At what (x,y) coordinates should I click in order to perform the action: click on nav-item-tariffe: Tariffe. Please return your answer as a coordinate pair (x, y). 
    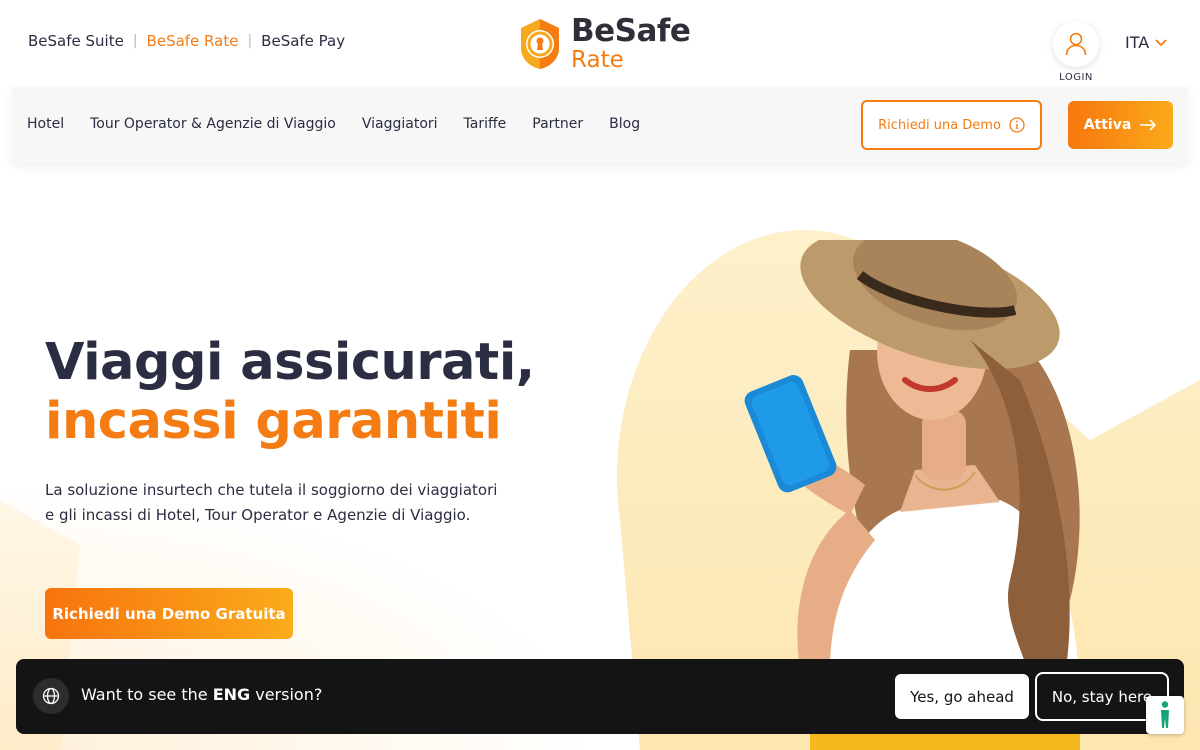
    Looking at the image, I should click on (485, 124).